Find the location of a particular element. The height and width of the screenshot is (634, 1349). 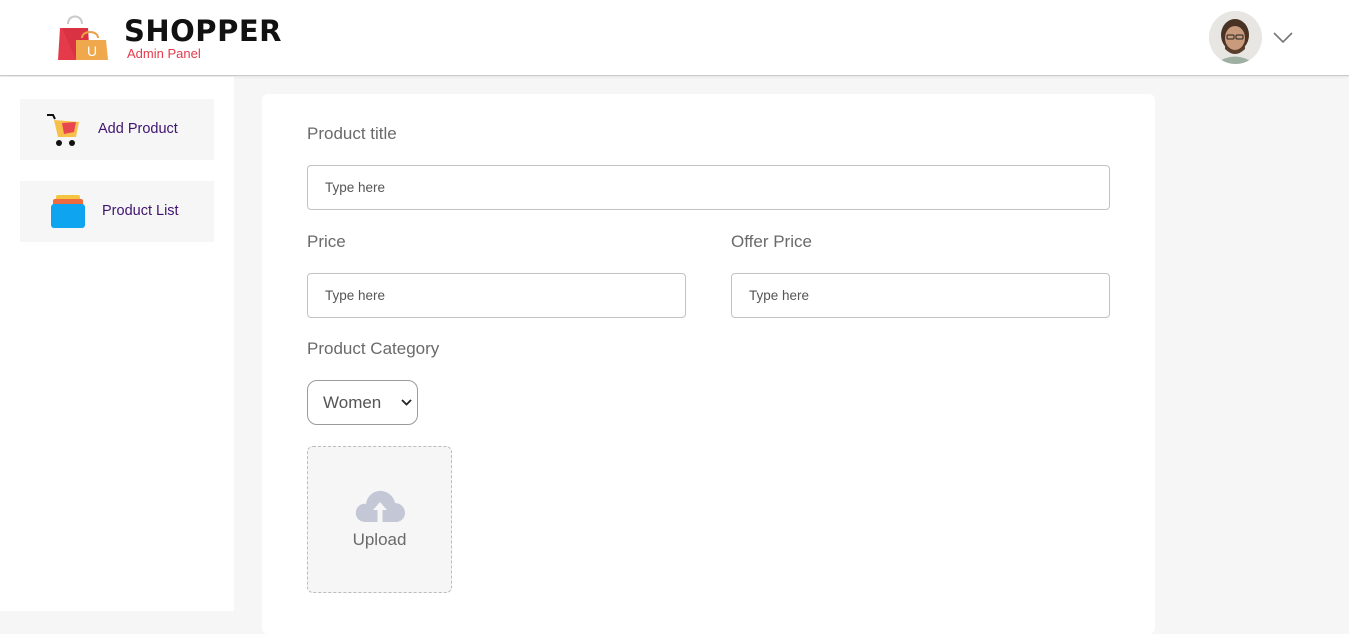

sidebar-item-product-list: Product List is located at coordinates (117, 211).